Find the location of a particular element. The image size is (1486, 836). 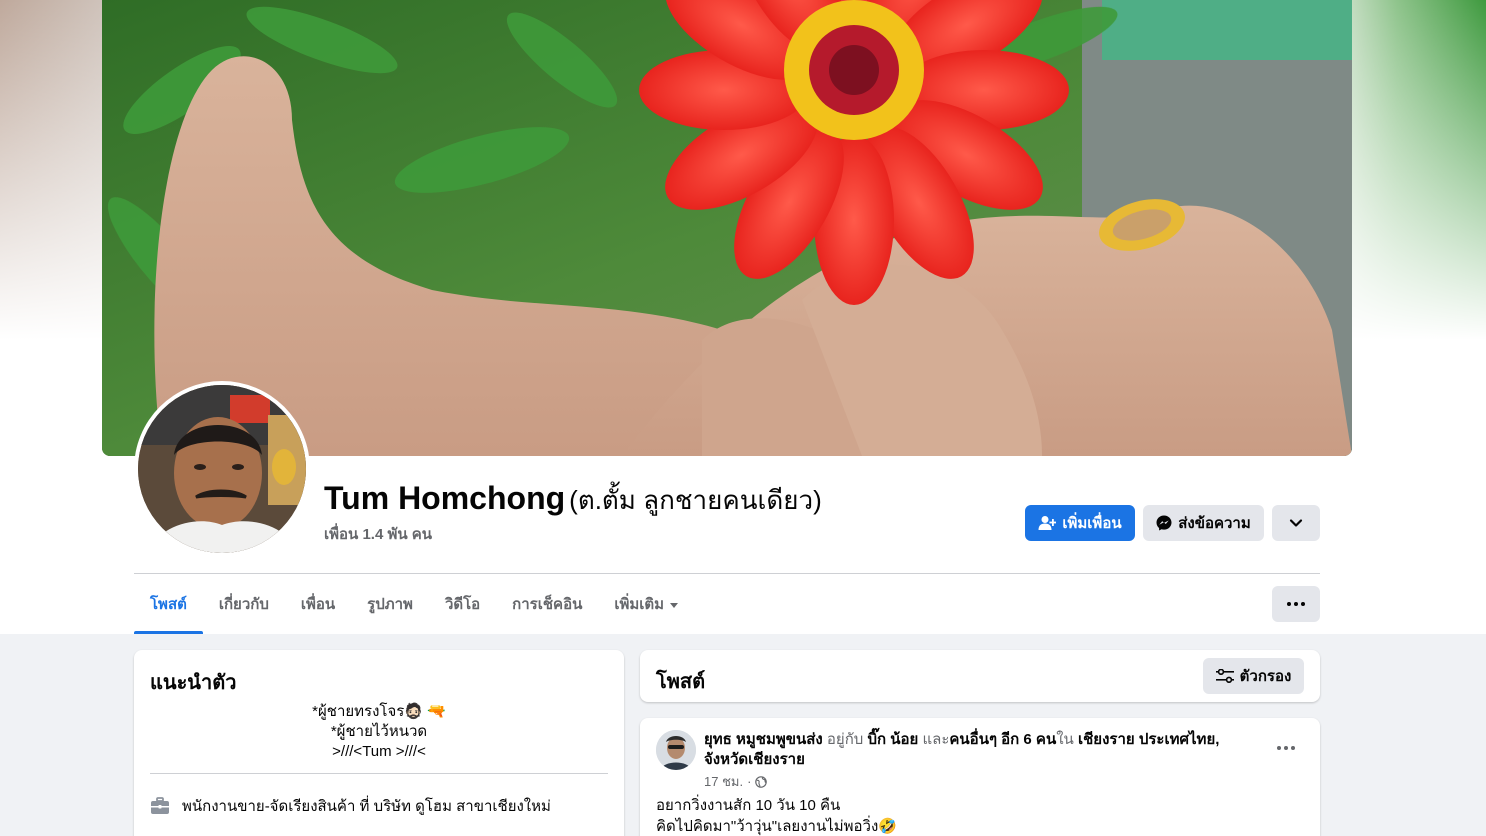

post-author-avatar-image is located at coordinates (676, 750).